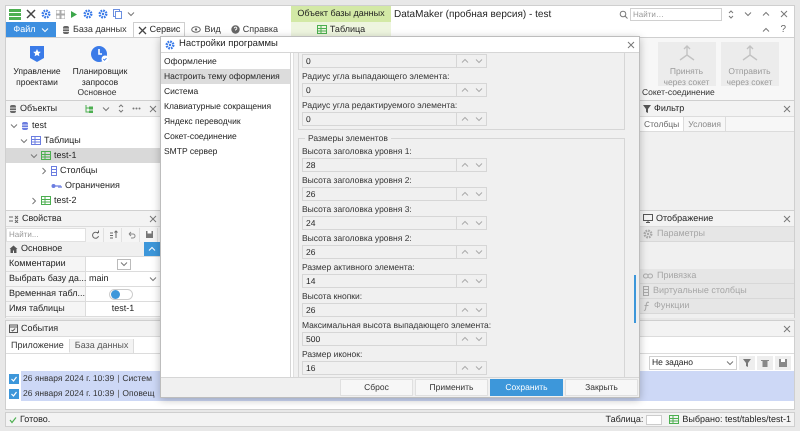 The height and width of the screenshot is (431, 800). What do you see at coordinates (42, 218) in the screenshot?
I see `panel-title: Свойства` at bounding box center [42, 218].